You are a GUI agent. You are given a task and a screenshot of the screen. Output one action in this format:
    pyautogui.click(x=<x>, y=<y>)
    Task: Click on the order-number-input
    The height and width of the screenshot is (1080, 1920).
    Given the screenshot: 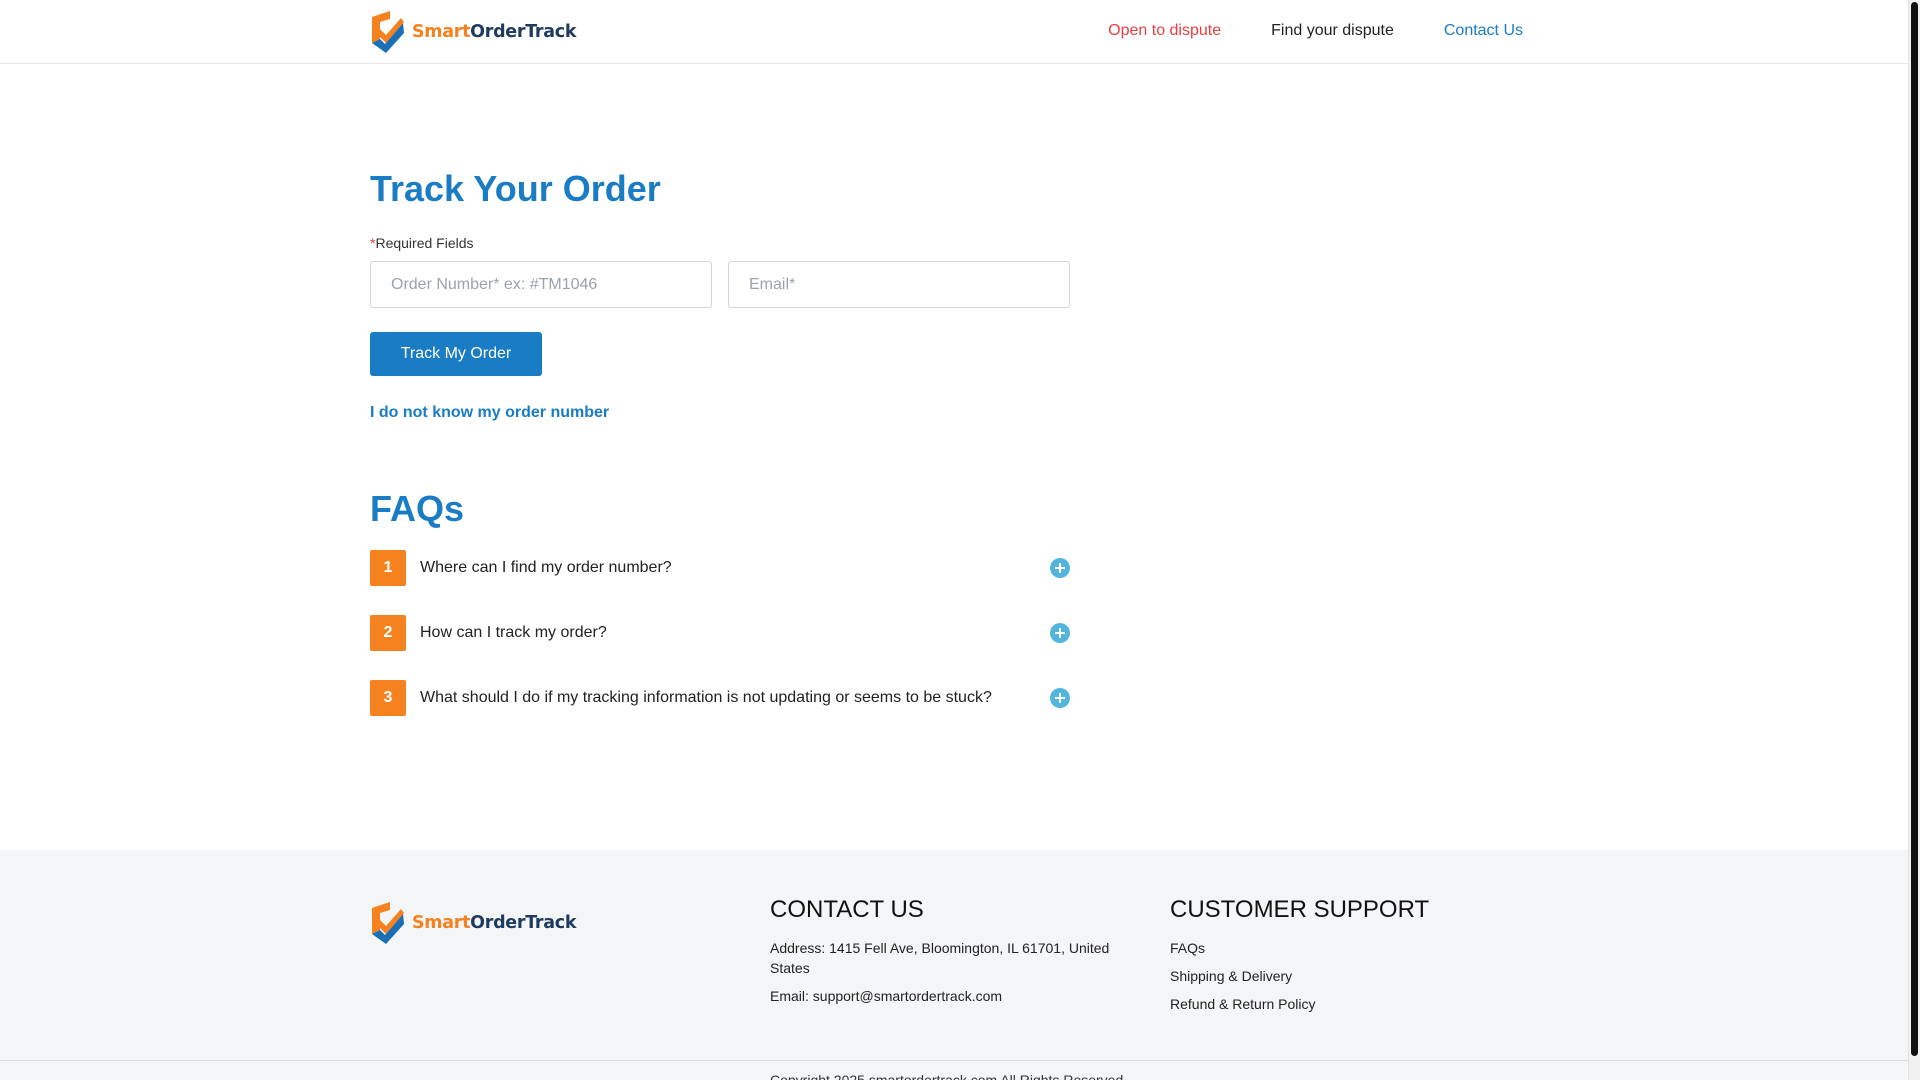 What is the action you would take?
    pyautogui.click(x=541, y=284)
    